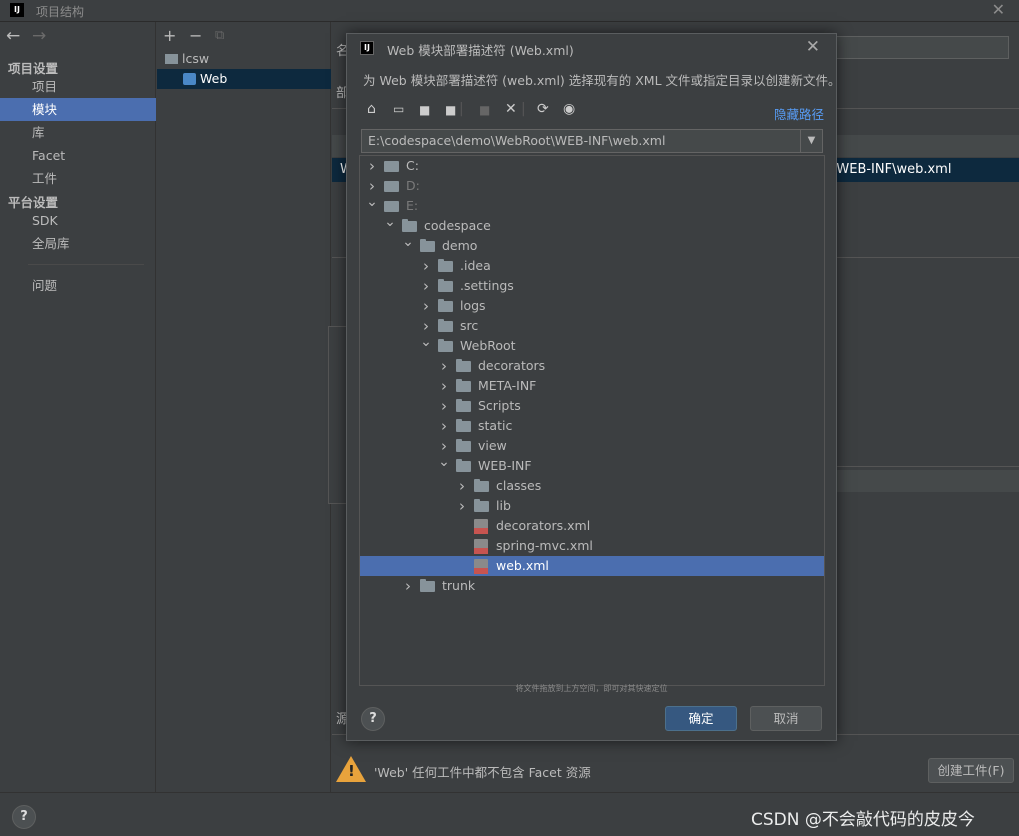 This screenshot has width=1019, height=836. I want to click on module-label: Web, so click(214, 78).